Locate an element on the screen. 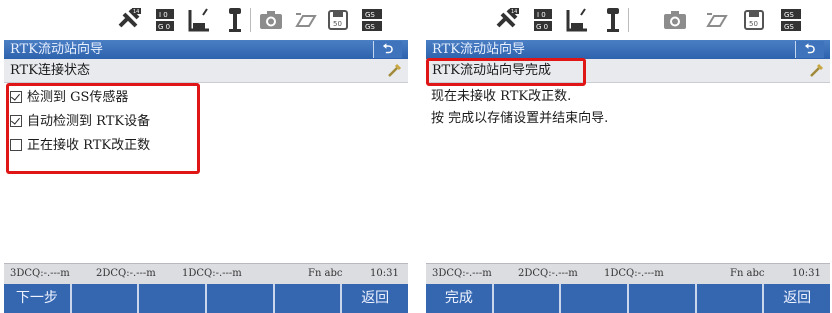  checklist-item: 检测到 GS传感器 is located at coordinates (206, 98).